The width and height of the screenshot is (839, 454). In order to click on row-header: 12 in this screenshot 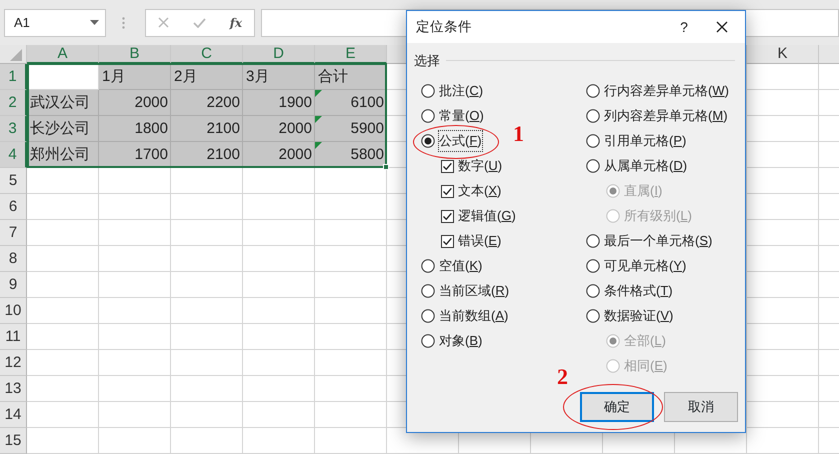, I will do `click(13, 363)`.